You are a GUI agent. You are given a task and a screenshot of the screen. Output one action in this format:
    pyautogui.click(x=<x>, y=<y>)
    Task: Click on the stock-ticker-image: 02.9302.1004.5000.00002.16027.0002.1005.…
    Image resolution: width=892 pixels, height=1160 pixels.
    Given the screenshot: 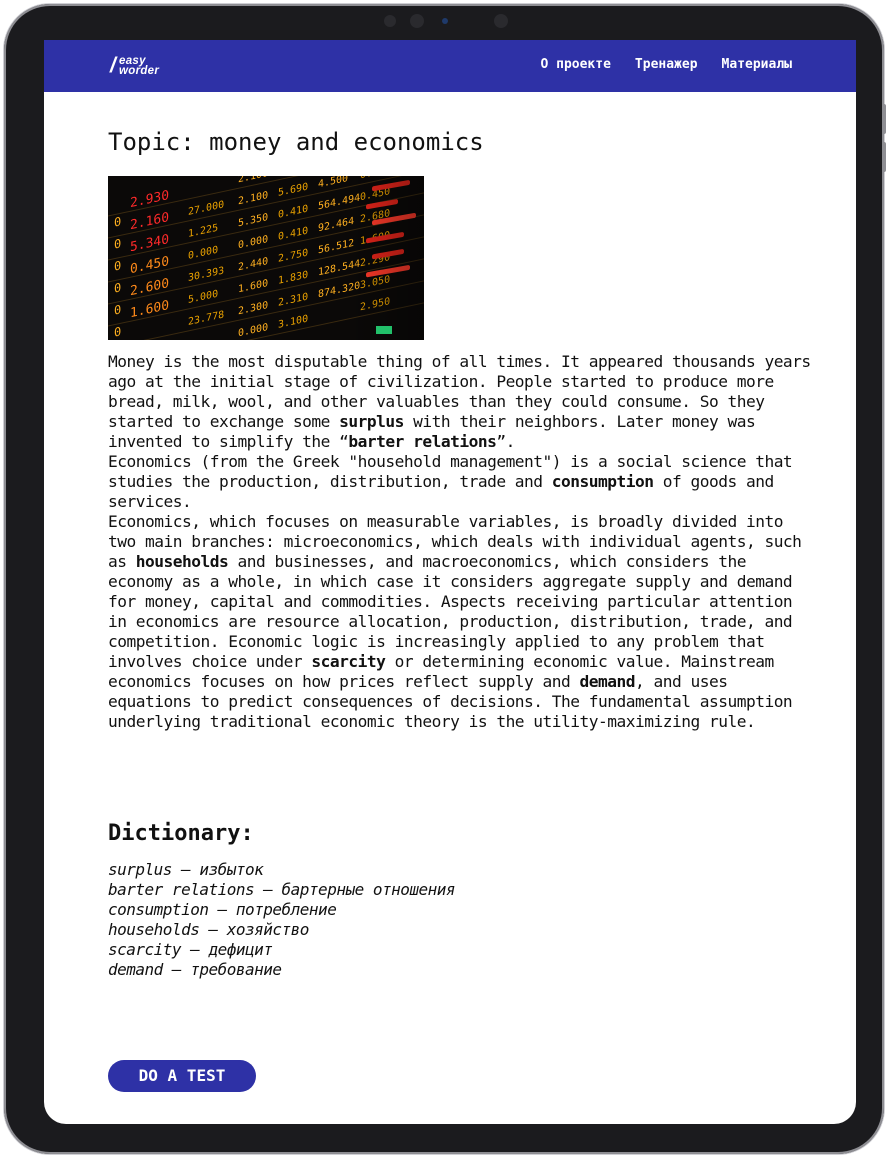 What is the action you would take?
    pyautogui.click(x=266, y=258)
    